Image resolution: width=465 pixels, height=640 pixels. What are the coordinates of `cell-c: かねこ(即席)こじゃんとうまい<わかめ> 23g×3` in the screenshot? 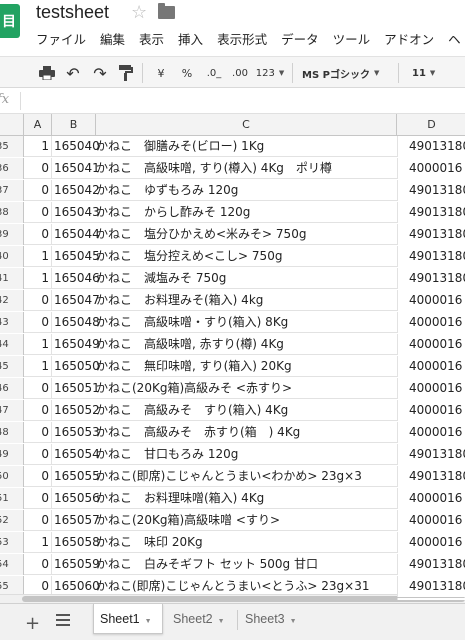 It's located at (246, 476).